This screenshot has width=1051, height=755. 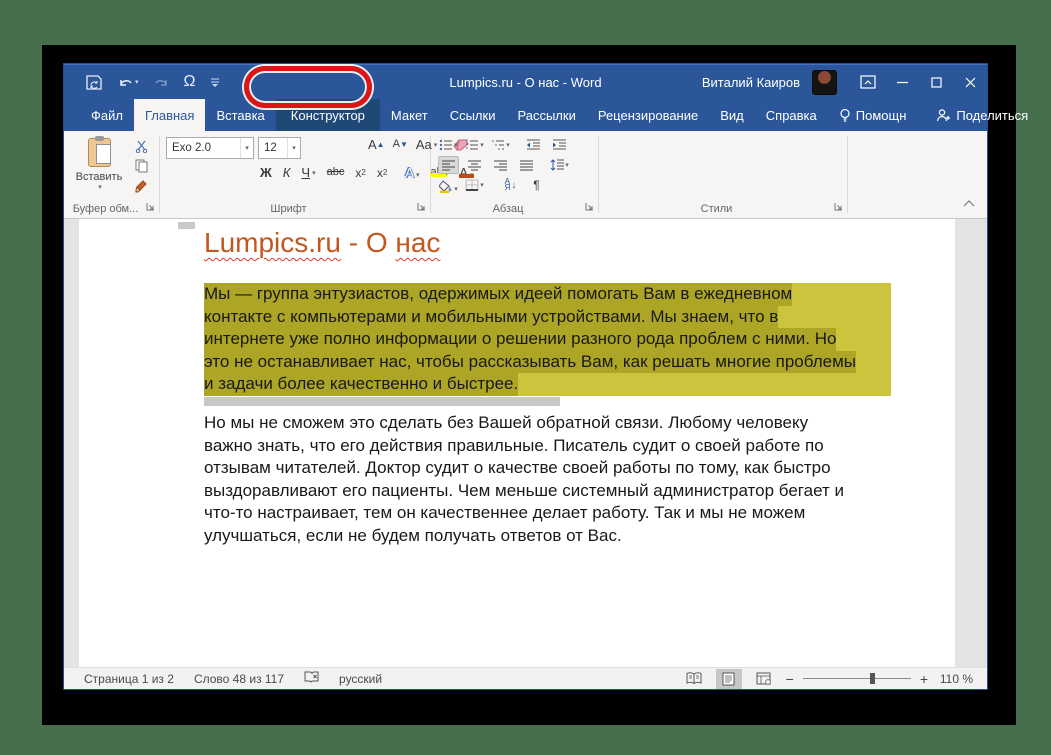 What do you see at coordinates (137, 82) in the screenshot?
I see `undo-caret: ▾` at bounding box center [137, 82].